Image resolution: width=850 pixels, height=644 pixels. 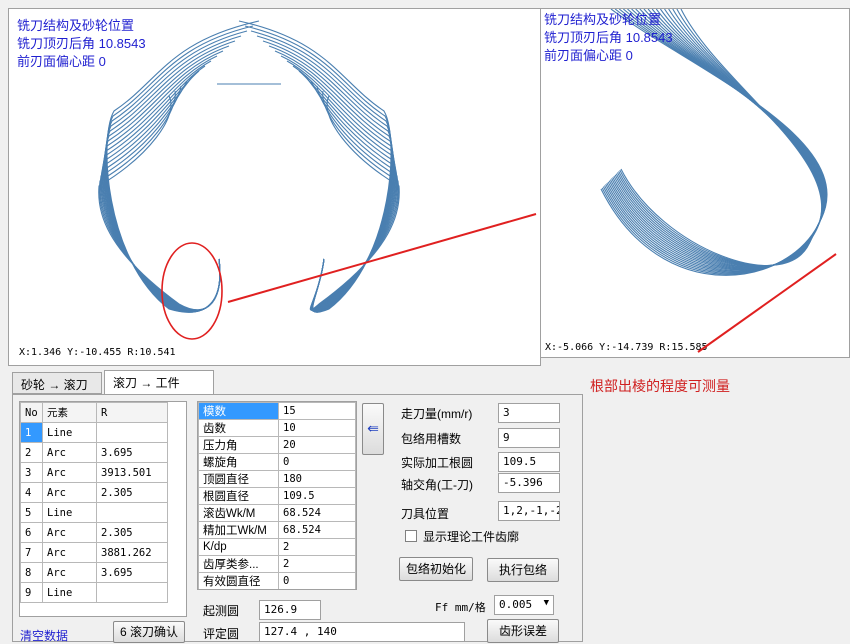 I want to click on element-cell-no: 4, so click(x=31, y=492).